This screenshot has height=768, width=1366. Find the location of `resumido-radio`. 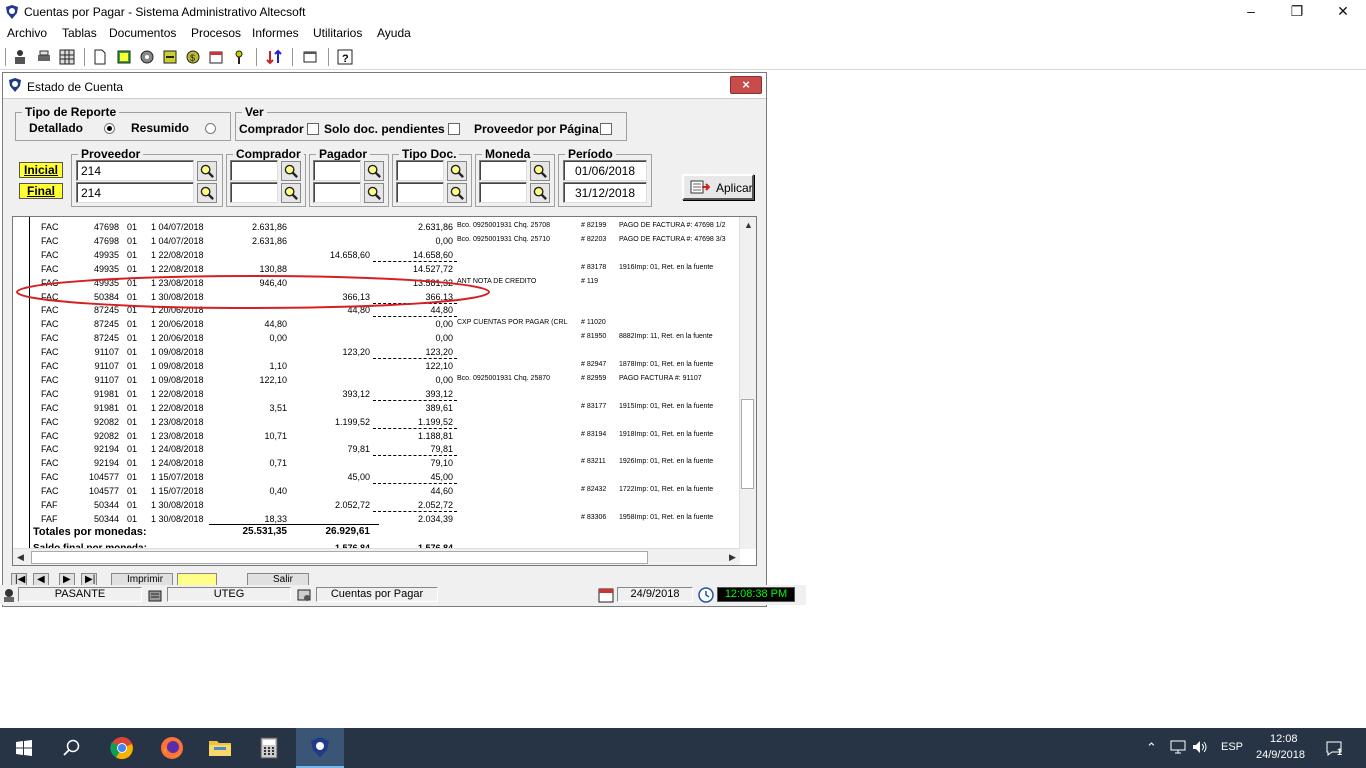

resumido-radio is located at coordinates (210, 128).